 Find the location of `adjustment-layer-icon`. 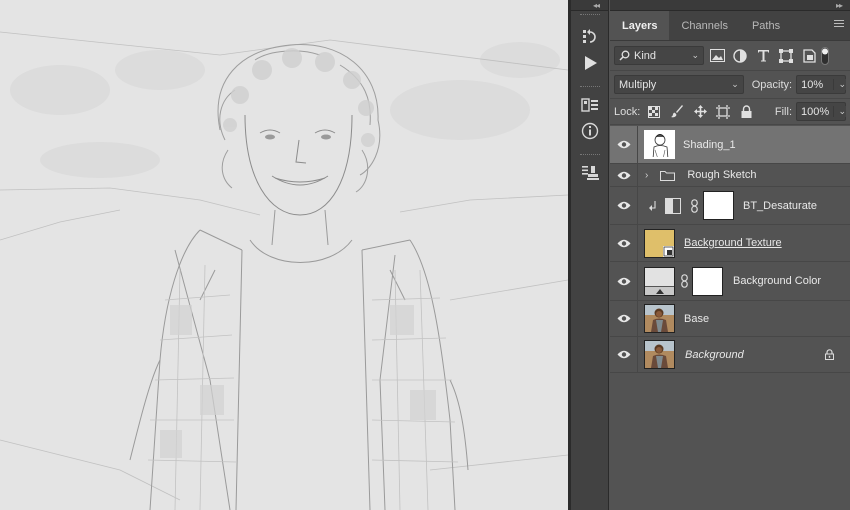

adjustment-layer-icon is located at coordinates (673, 205).